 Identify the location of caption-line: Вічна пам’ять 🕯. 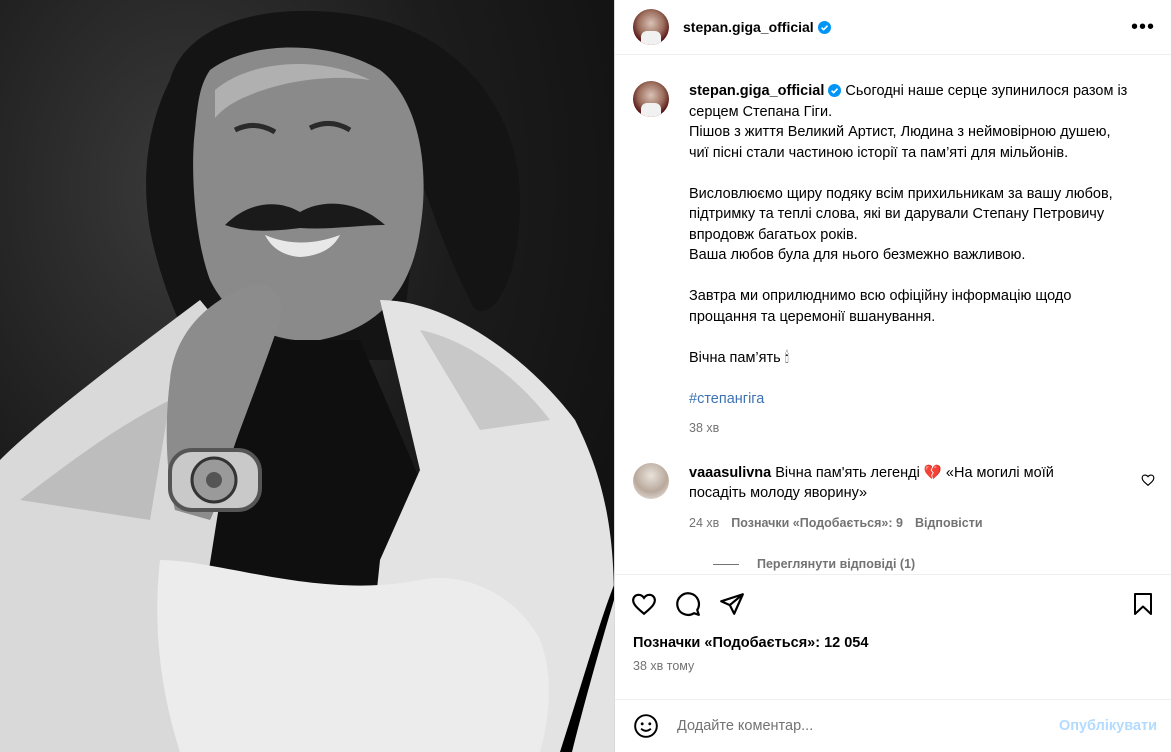
(739, 357).